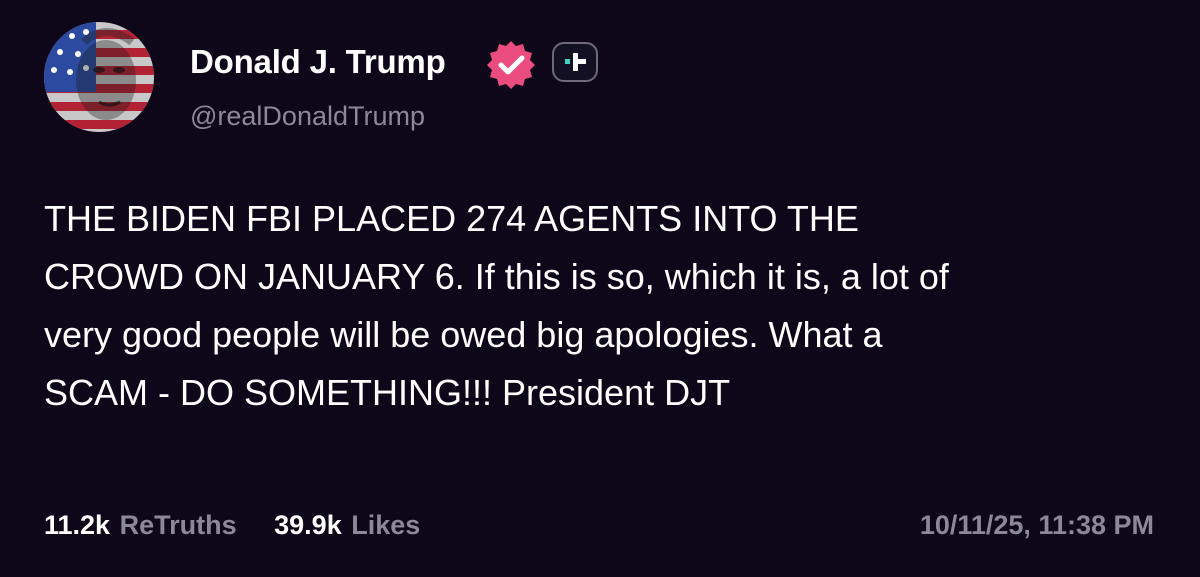 The image size is (1200, 577). What do you see at coordinates (575, 62) in the screenshot?
I see `truth-plus-icon` at bounding box center [575, 62].